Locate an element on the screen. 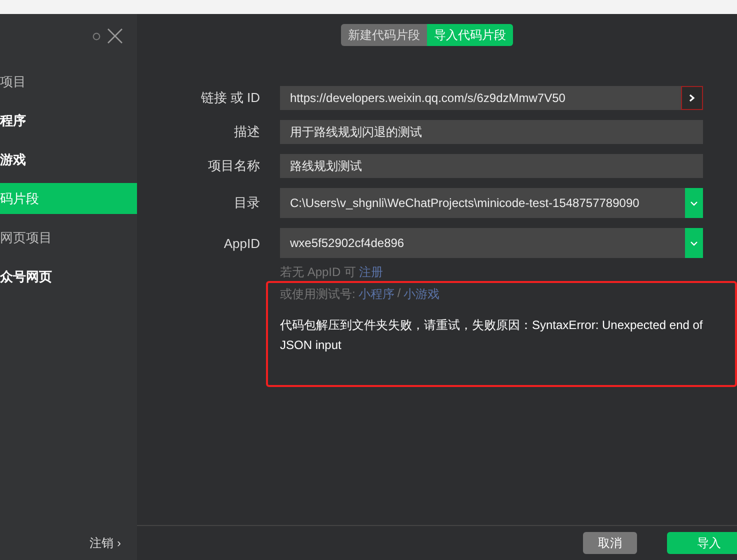 The image size is (737, 560). hint-text: 或使用测试号: is located at coordinates (318, 294).